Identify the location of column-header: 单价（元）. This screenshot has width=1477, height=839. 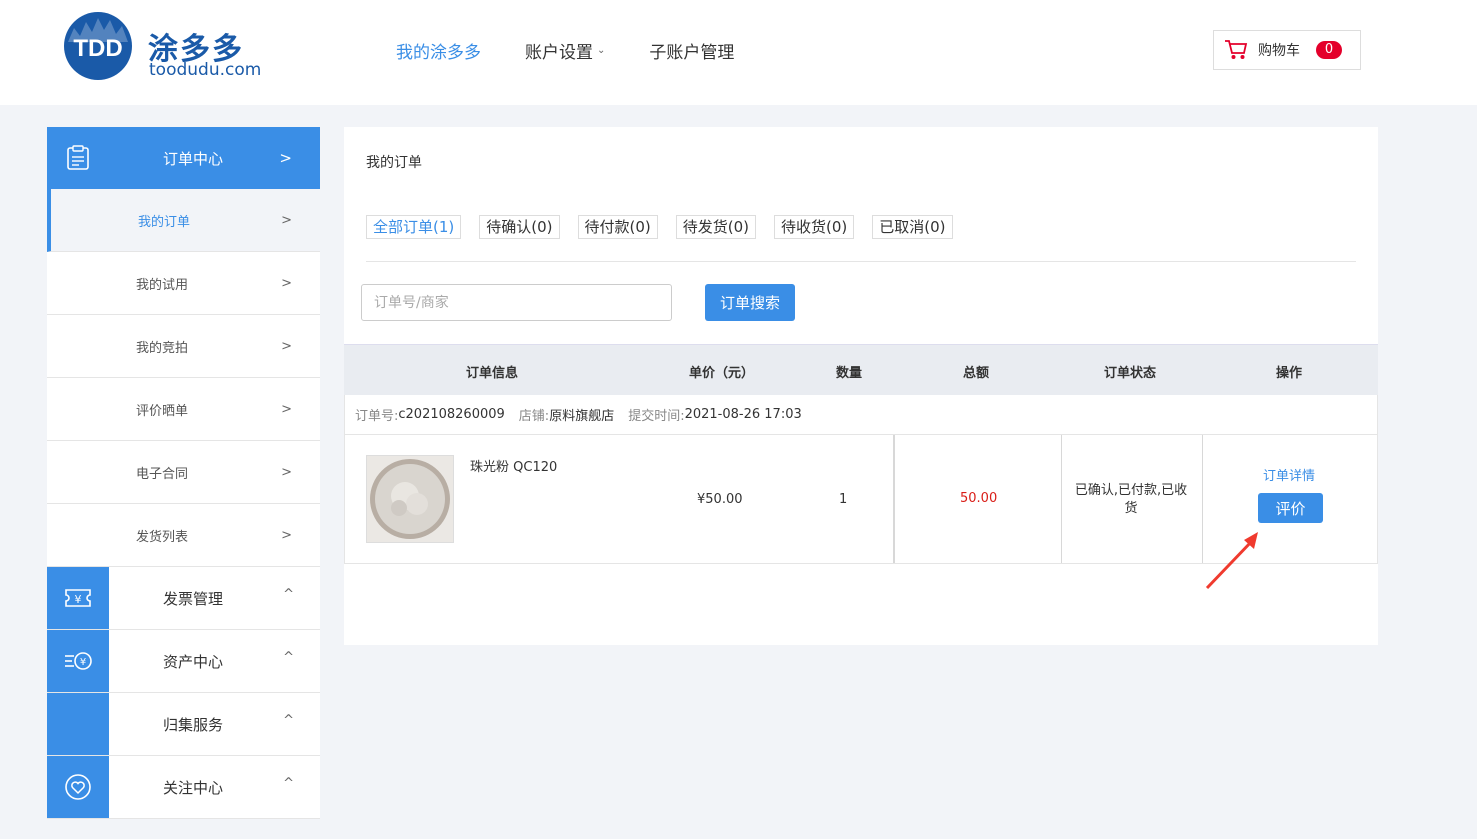
(722, 373).